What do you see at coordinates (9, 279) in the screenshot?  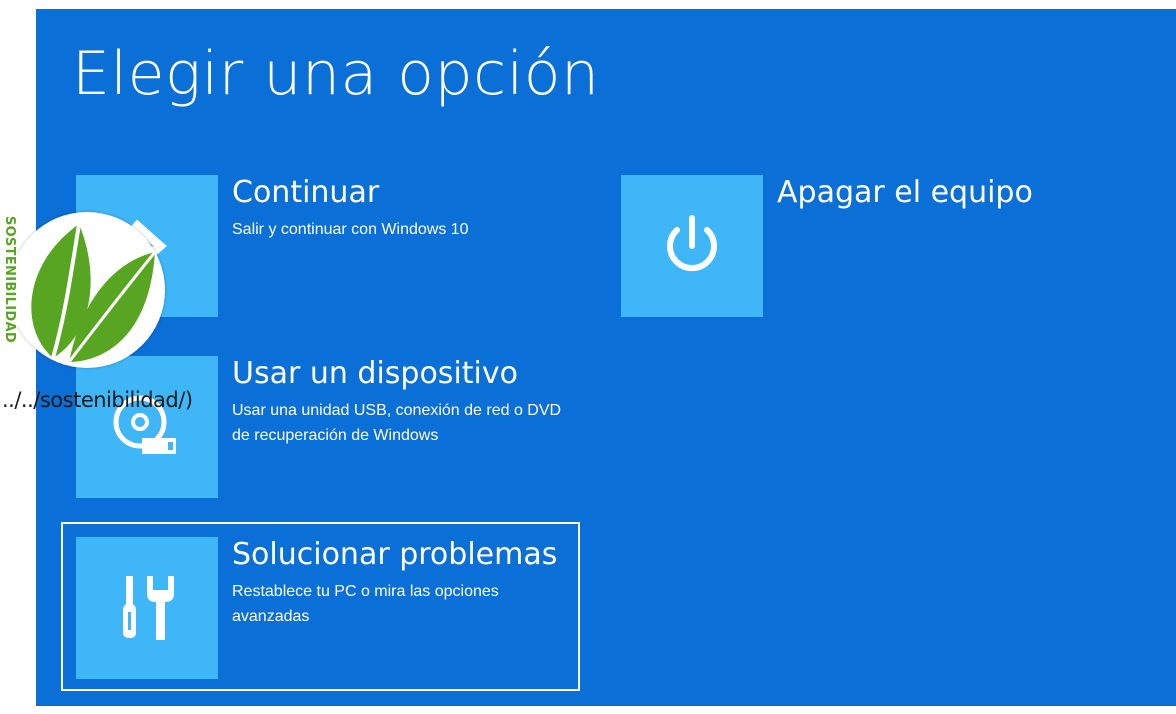 I see `badge-label: SOSTENIBILIDAD` at bounding box center [9, 279].